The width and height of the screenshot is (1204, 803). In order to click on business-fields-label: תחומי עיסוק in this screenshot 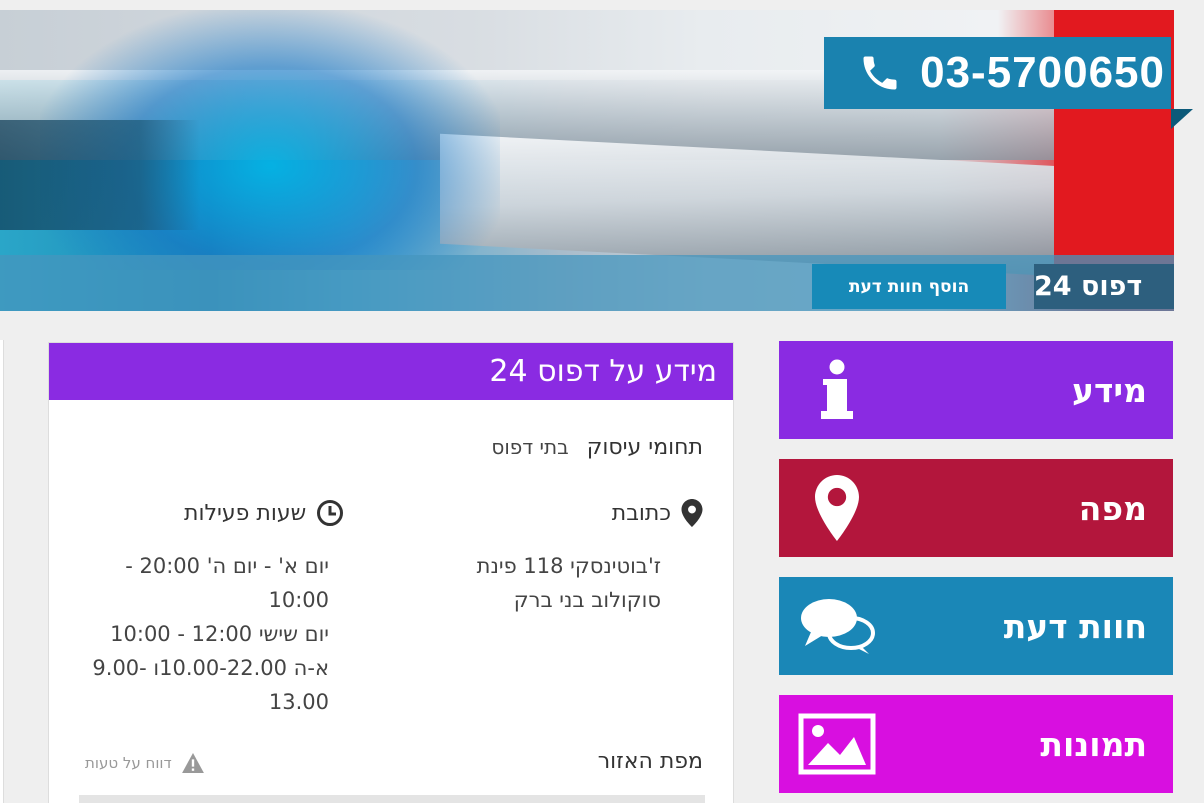, I will do `click(644, 447)`.